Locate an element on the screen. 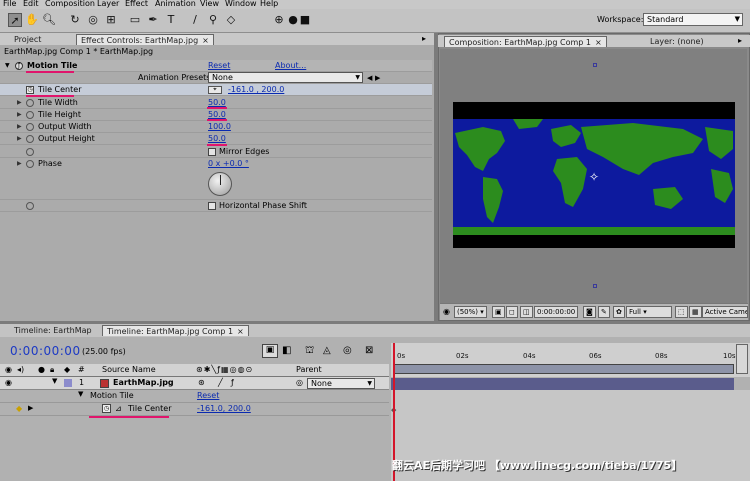 This screenshot has height=481, width=750. menu-composition: Composition is located at coordinates (70, 4).